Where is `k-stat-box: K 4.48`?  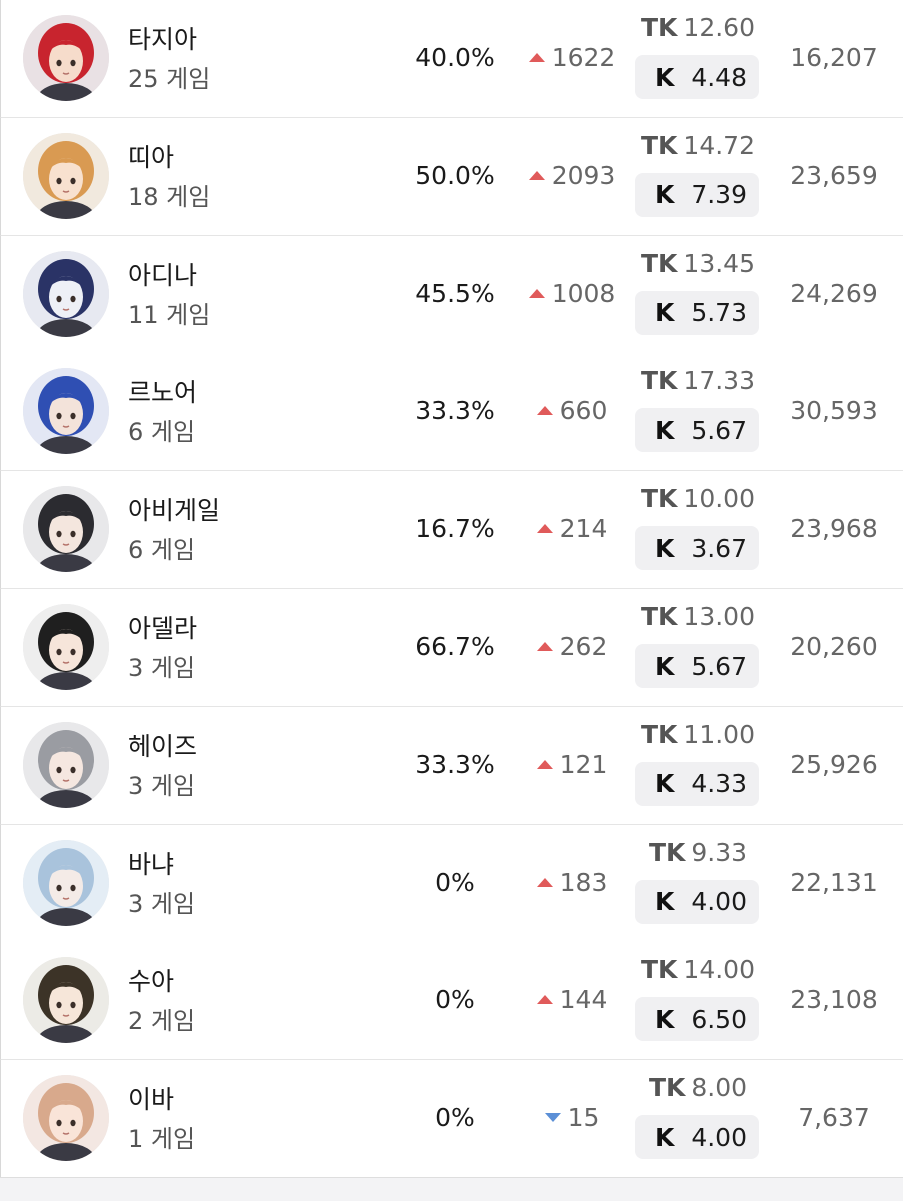
k-stat-box: K 4.48 is located at coordinates (697, 77).